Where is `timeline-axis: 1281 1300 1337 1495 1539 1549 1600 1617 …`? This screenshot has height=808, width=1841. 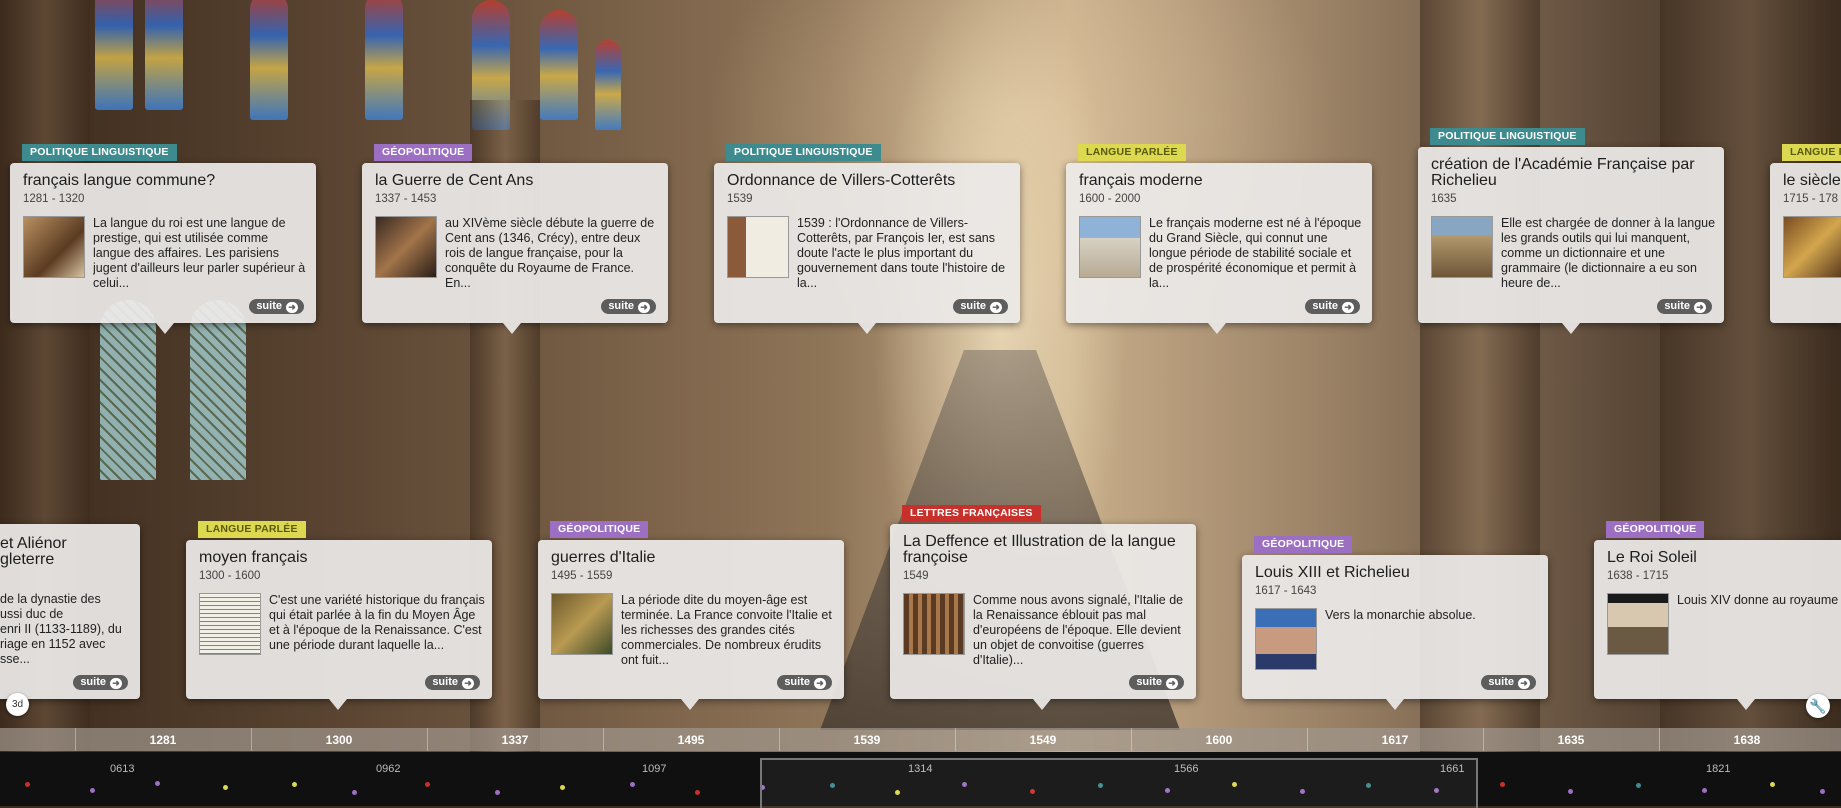
timeline-axis: 1281 1300 1337 1495 1539 1549 1600 1617 … is located at coordinates (920, 739).